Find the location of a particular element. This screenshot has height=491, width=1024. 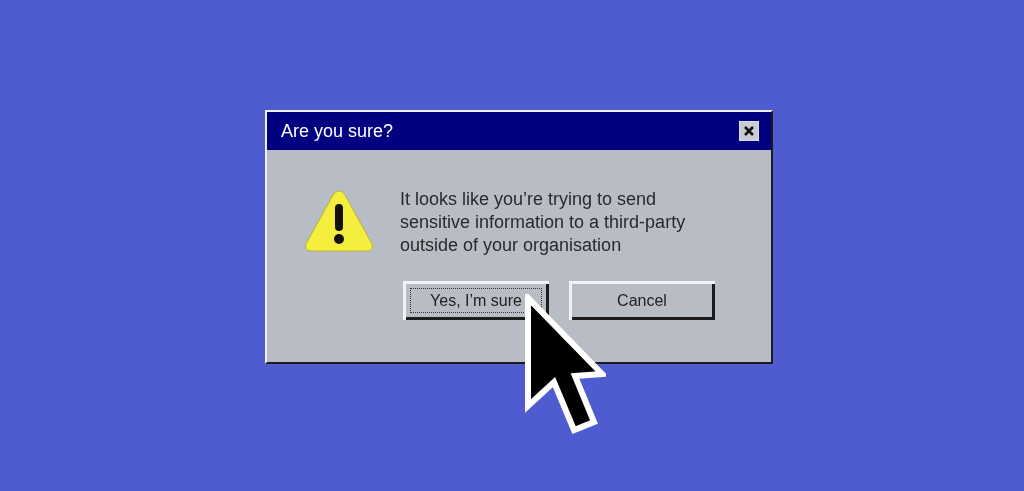

close-icon is located at coordinates (749, 131).